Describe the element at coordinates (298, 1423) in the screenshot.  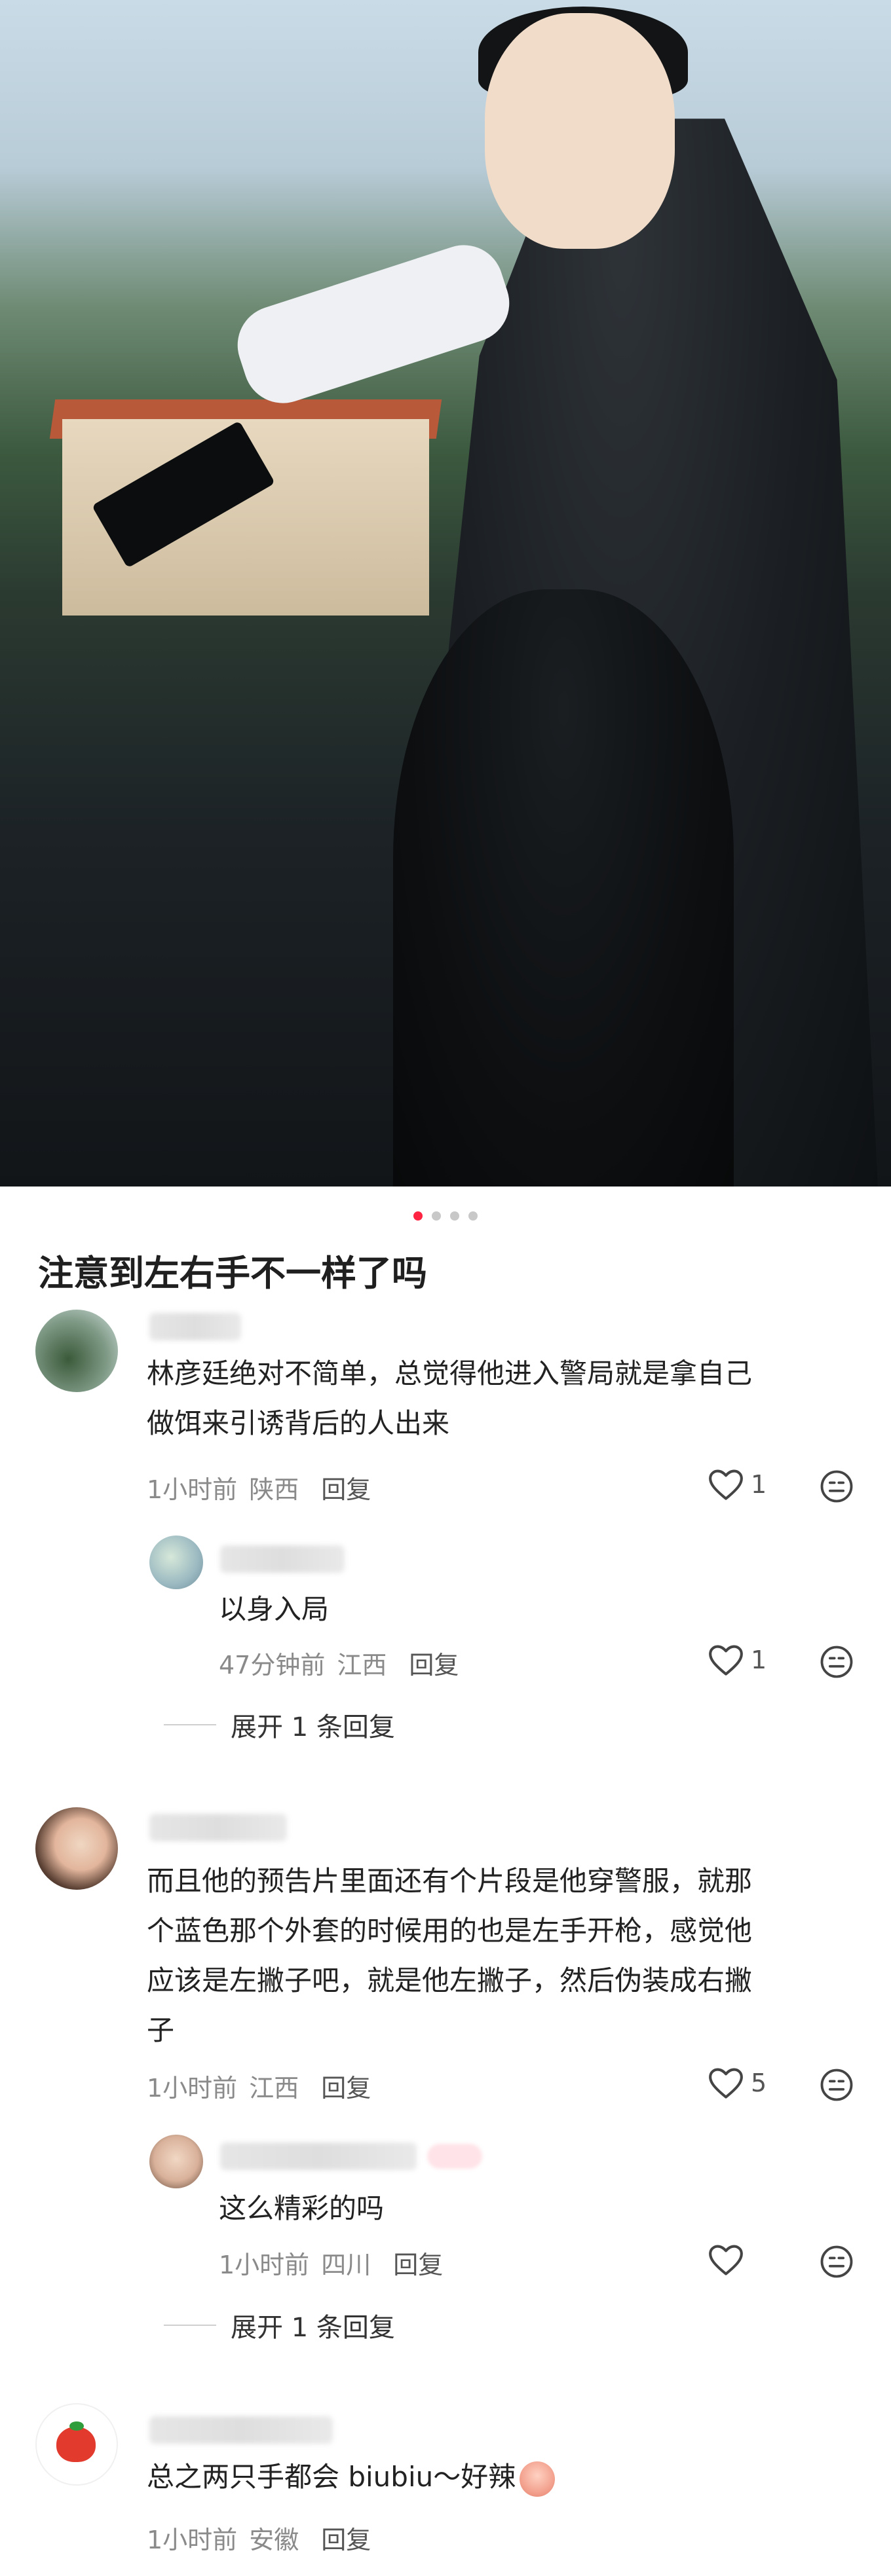
I see `comment-line: 做饵来引诱背后的人出来` at that location.